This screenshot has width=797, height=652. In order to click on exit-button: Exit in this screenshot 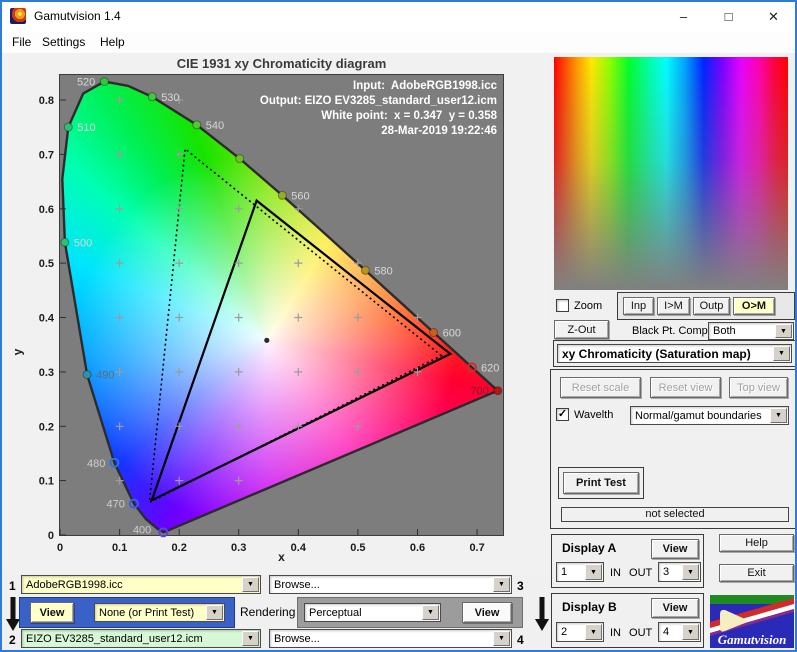, I will do `click(756, 573)`.